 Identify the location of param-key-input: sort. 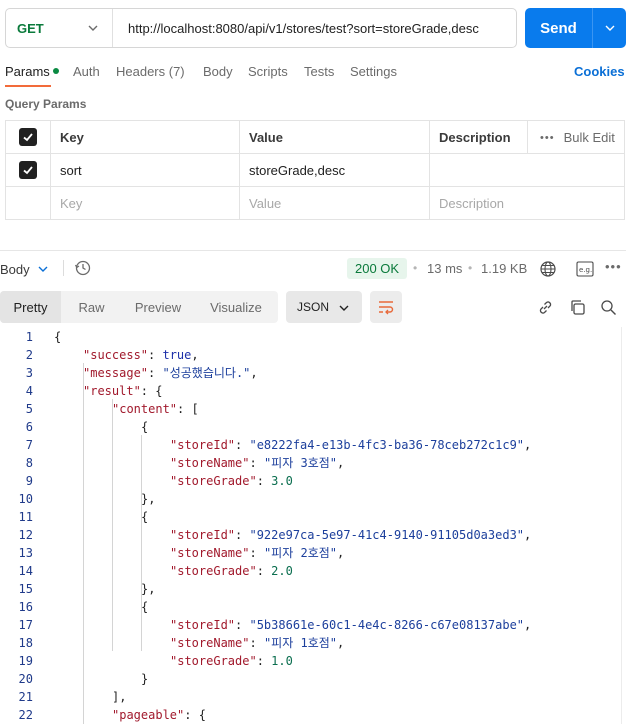
(145, 170).